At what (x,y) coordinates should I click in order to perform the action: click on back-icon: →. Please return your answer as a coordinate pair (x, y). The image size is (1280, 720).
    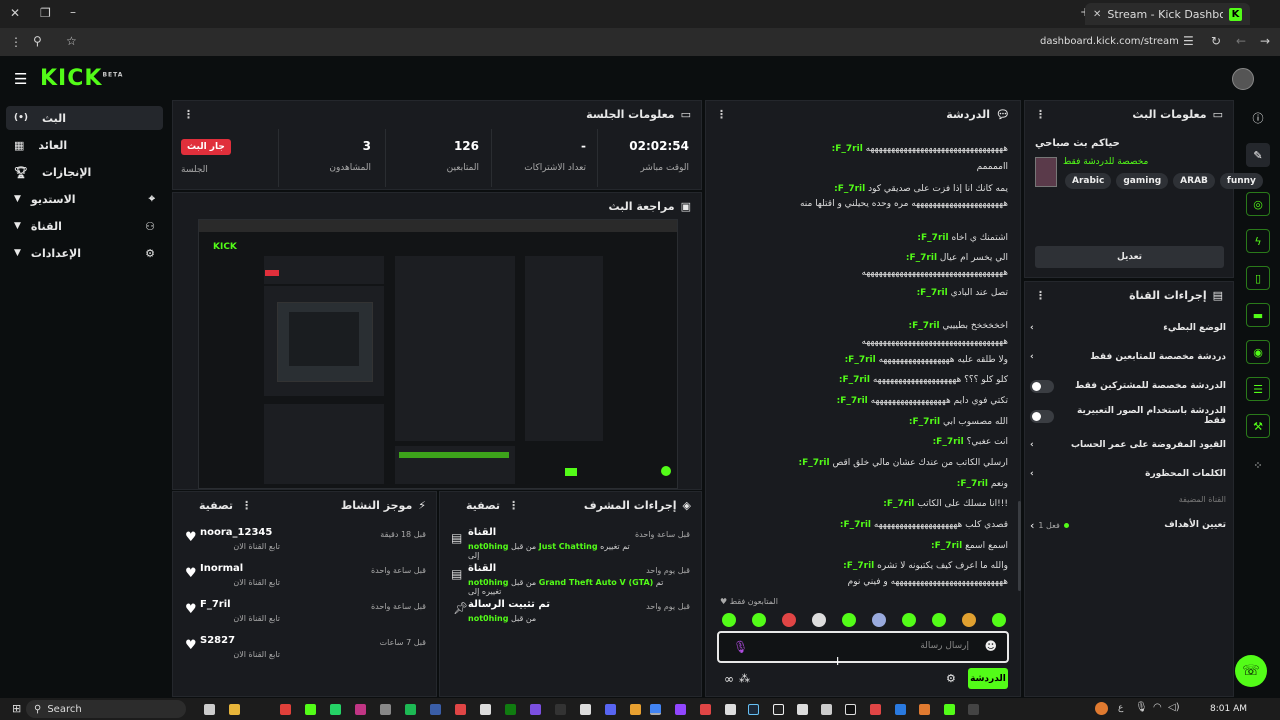
    Looking at the image, I should click on (1265, 41).